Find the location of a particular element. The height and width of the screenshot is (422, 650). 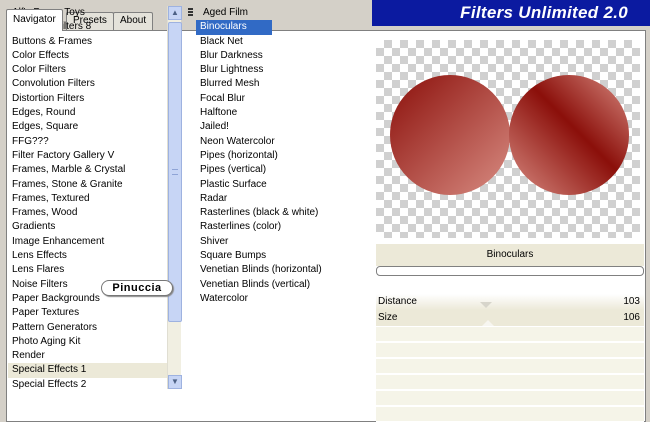

filter-item: Radar is located at coordinates (281, 199).